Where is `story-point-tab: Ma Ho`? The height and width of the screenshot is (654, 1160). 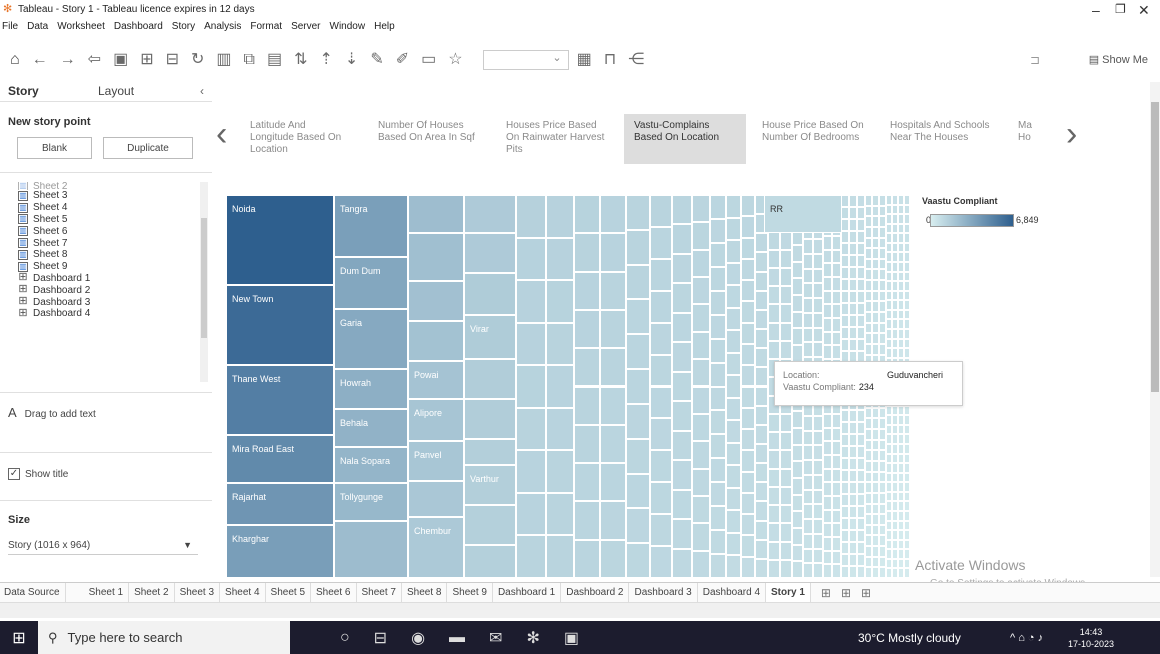 story-point-tab: Ma Ho is located at coordinates (1033, 139).